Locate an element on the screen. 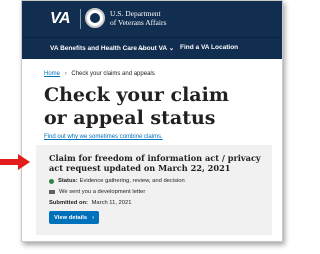 This screenshot has height=254, width=320. department-name: U.S. Department of Veterans Affairs is located at coordinates (138, 18).